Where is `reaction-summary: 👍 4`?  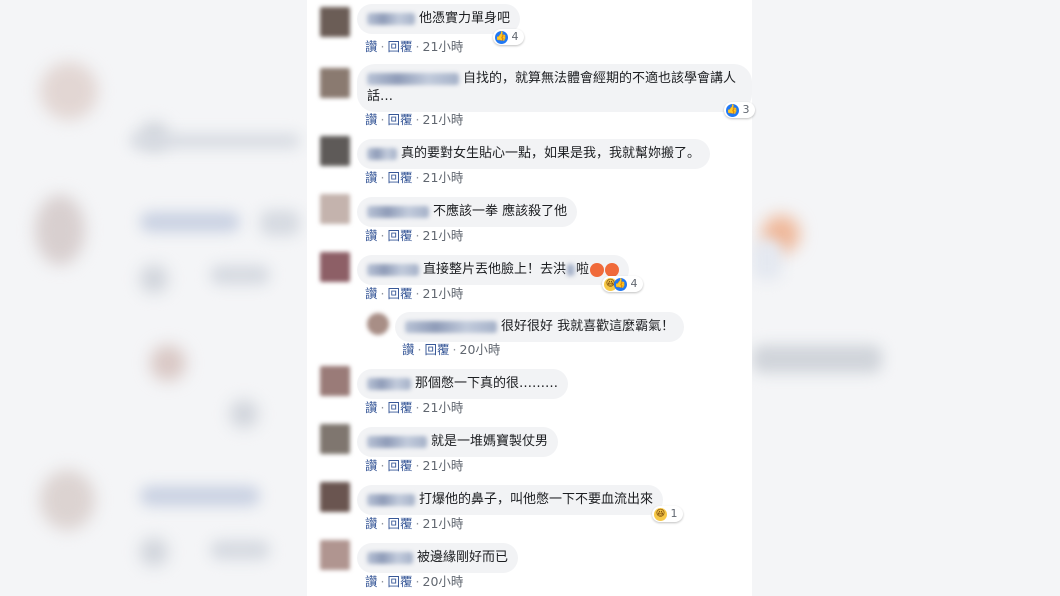
reaction-summary: 👍 4 is located at coordinates (508, 37).